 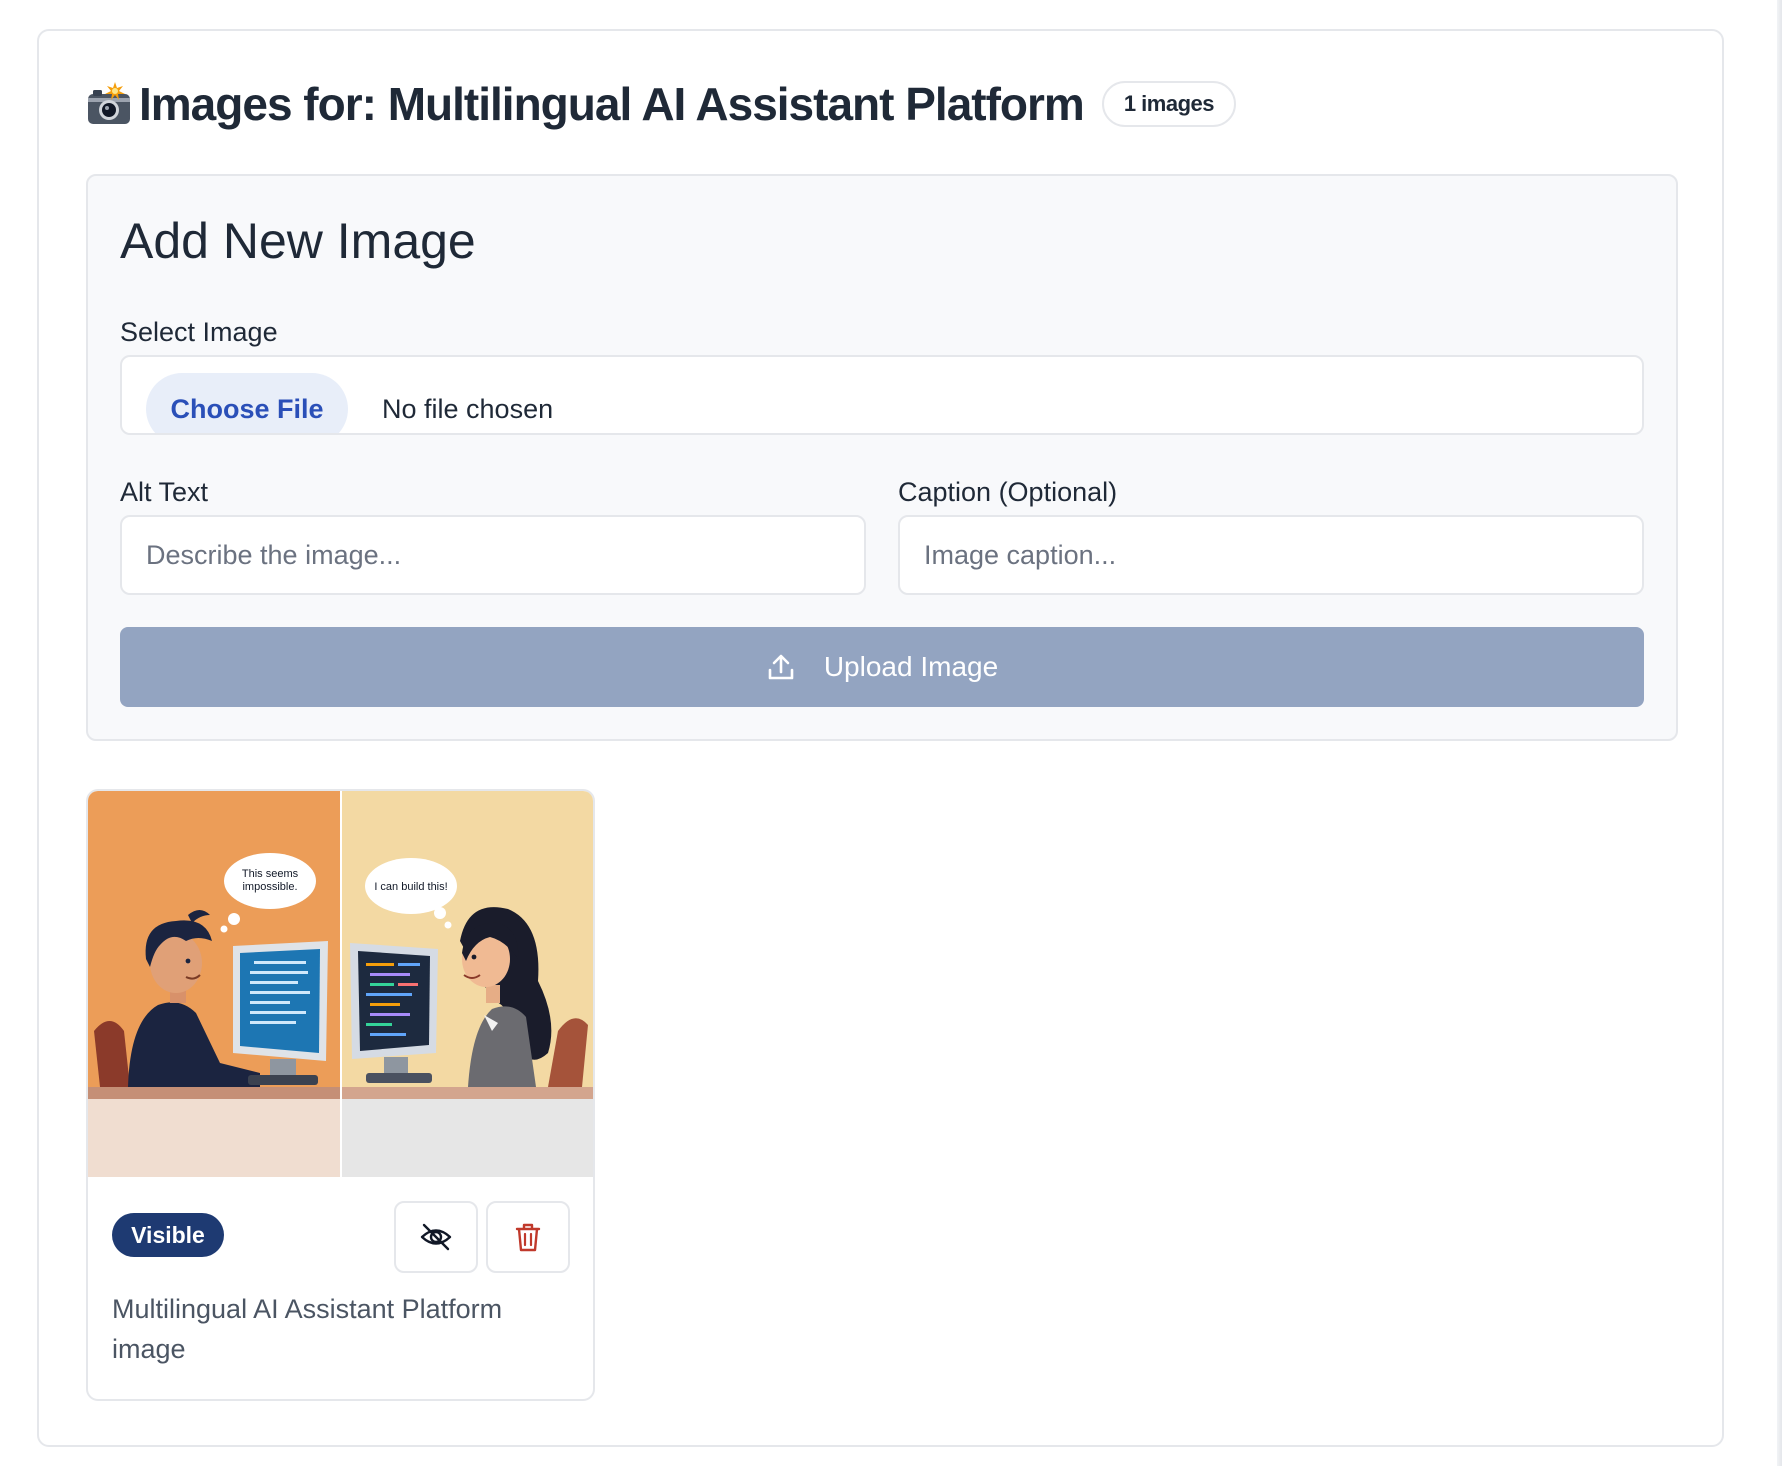 I want to click on speech-bubble-left-line2: impossible., so click(x=269, y=887).